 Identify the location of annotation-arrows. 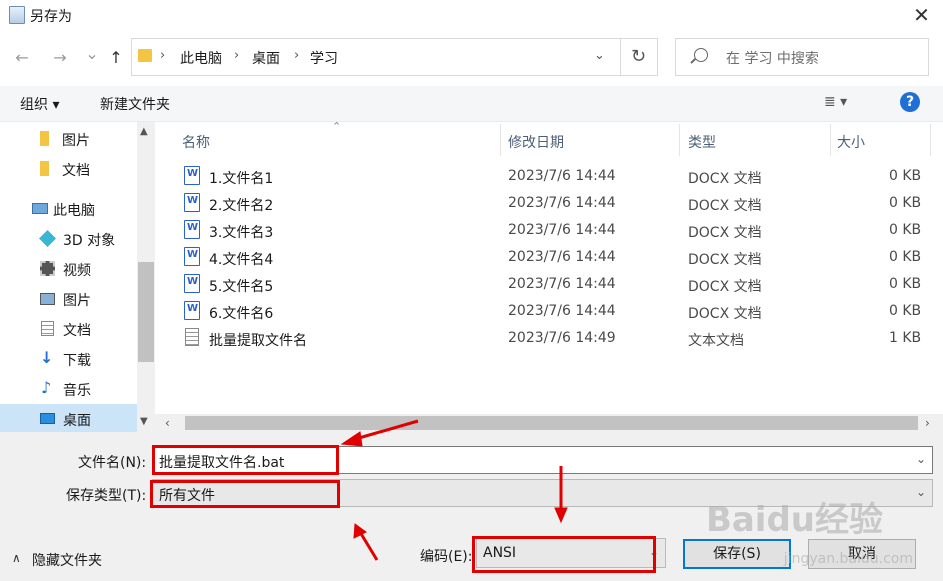
(454, 490).